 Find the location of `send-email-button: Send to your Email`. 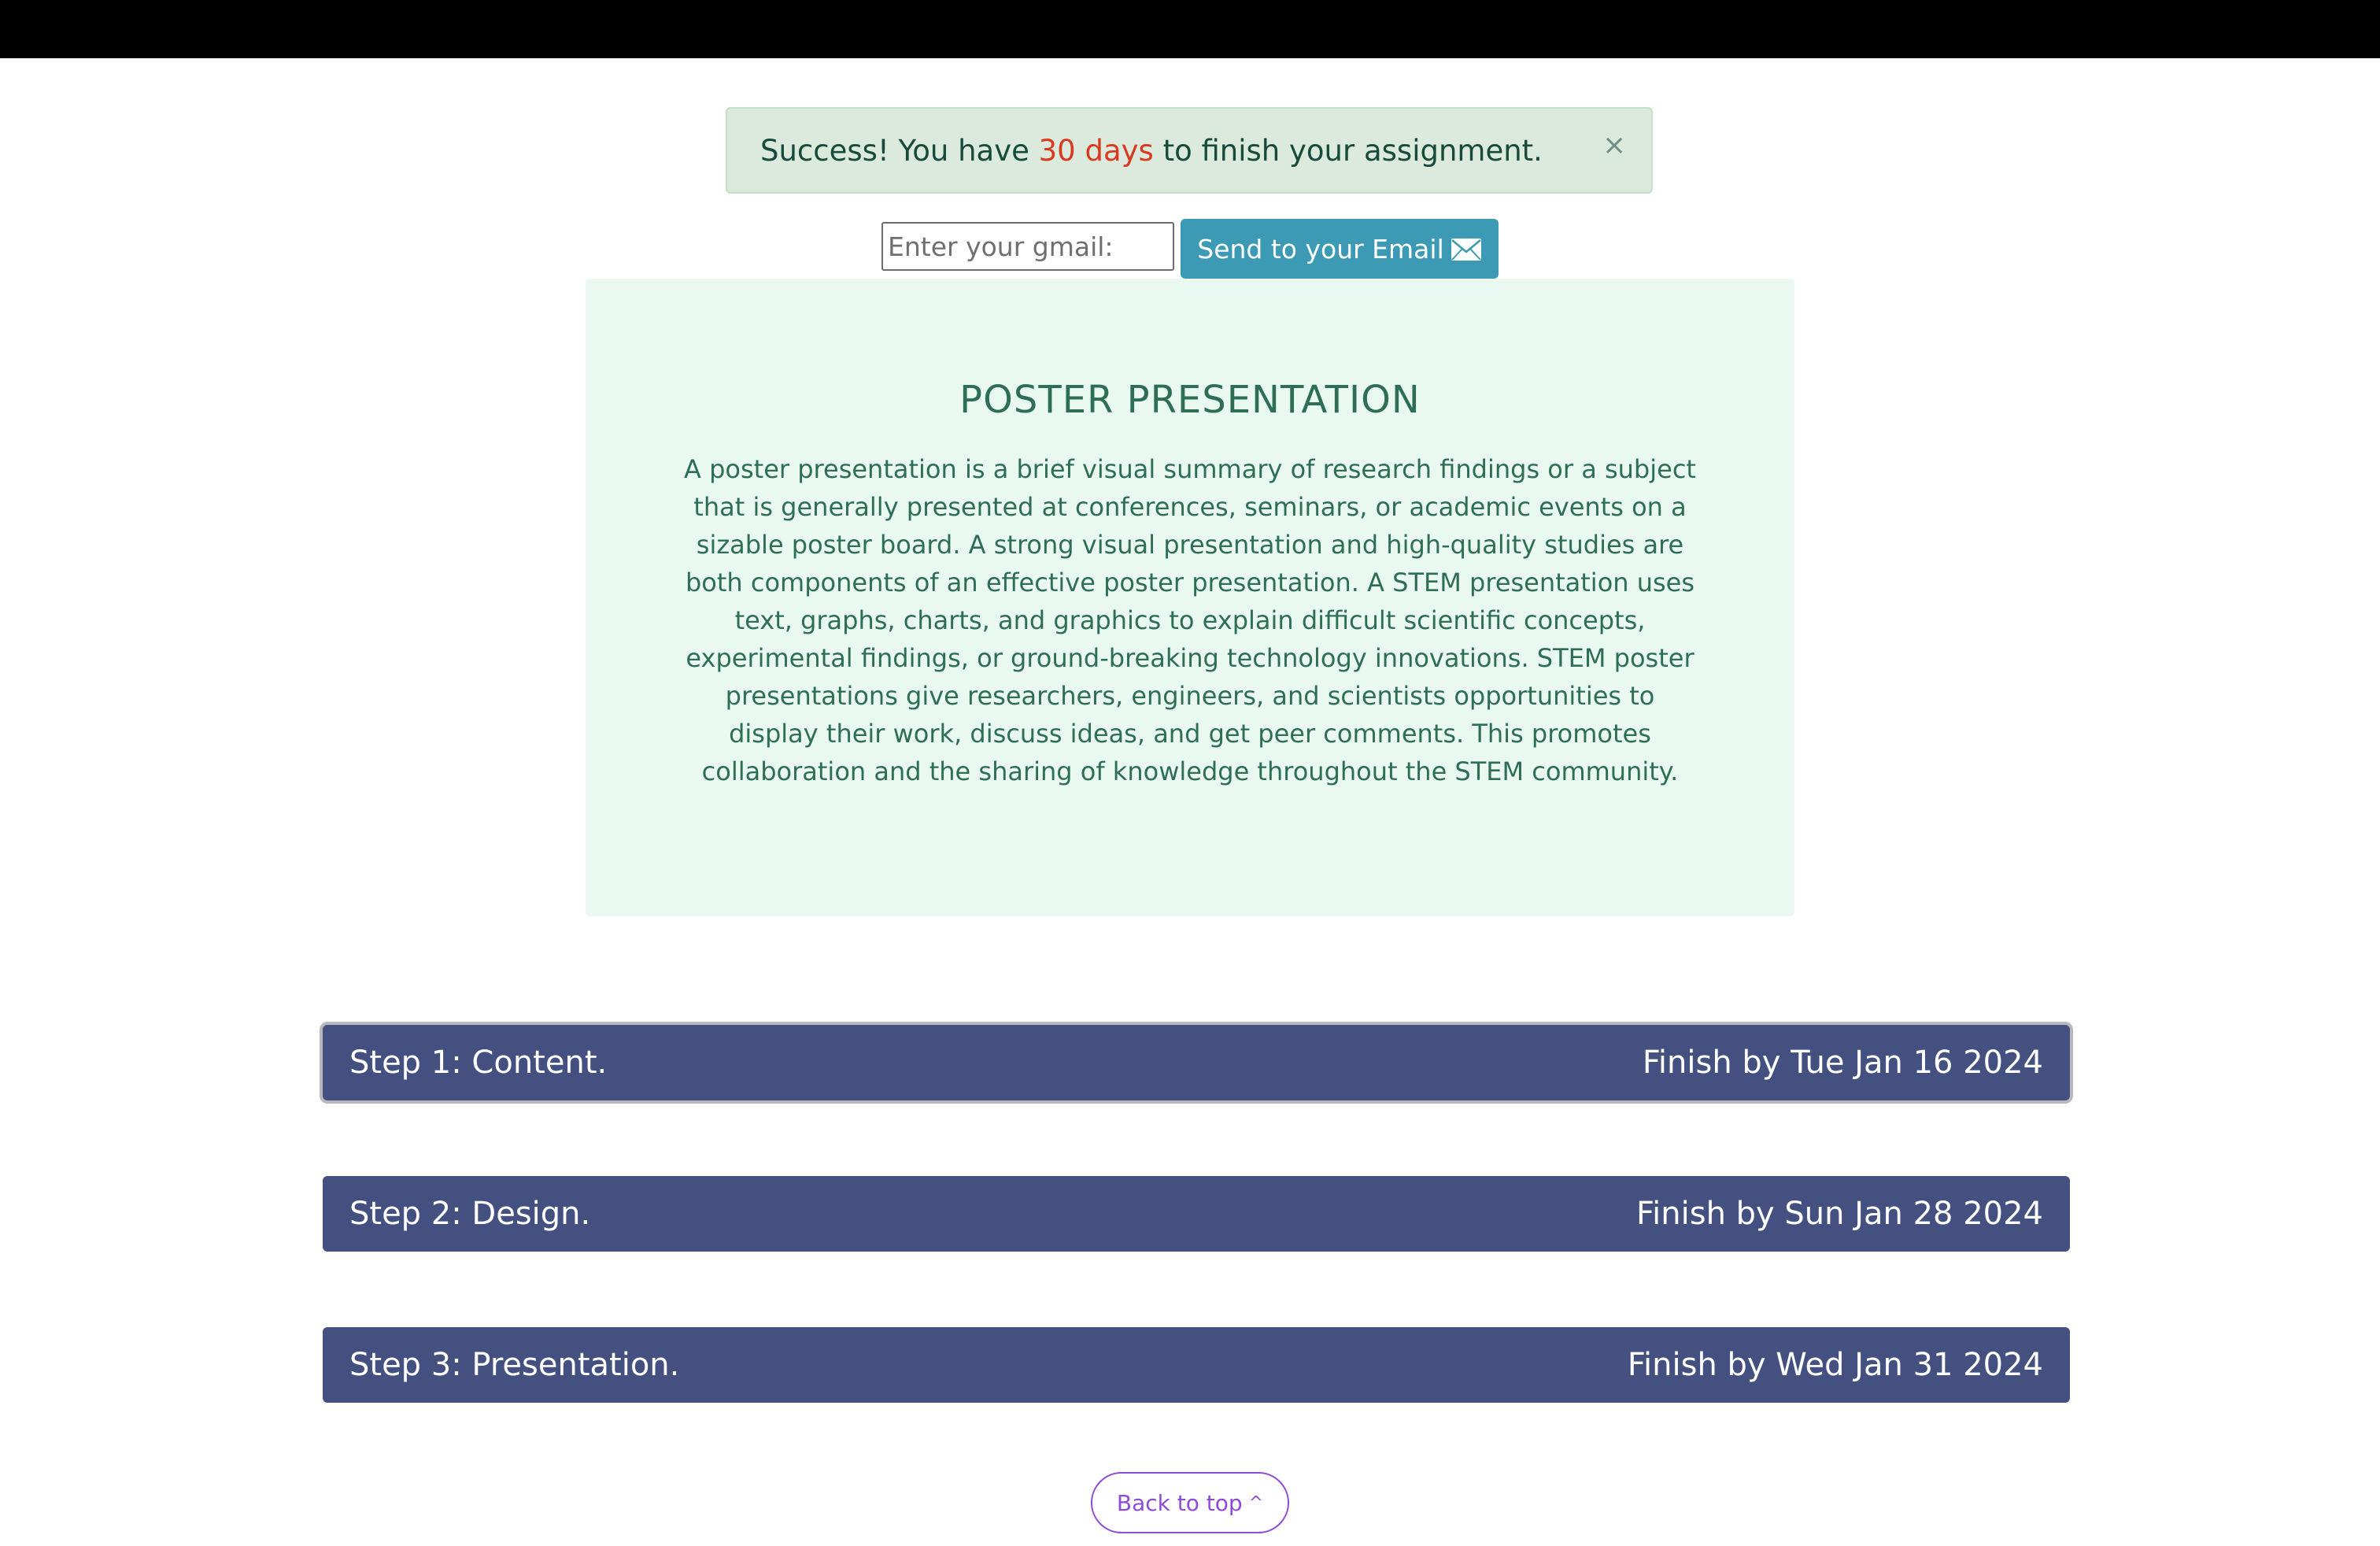

send-email-button: Send to your Email is located at coordinates (1340, 249).